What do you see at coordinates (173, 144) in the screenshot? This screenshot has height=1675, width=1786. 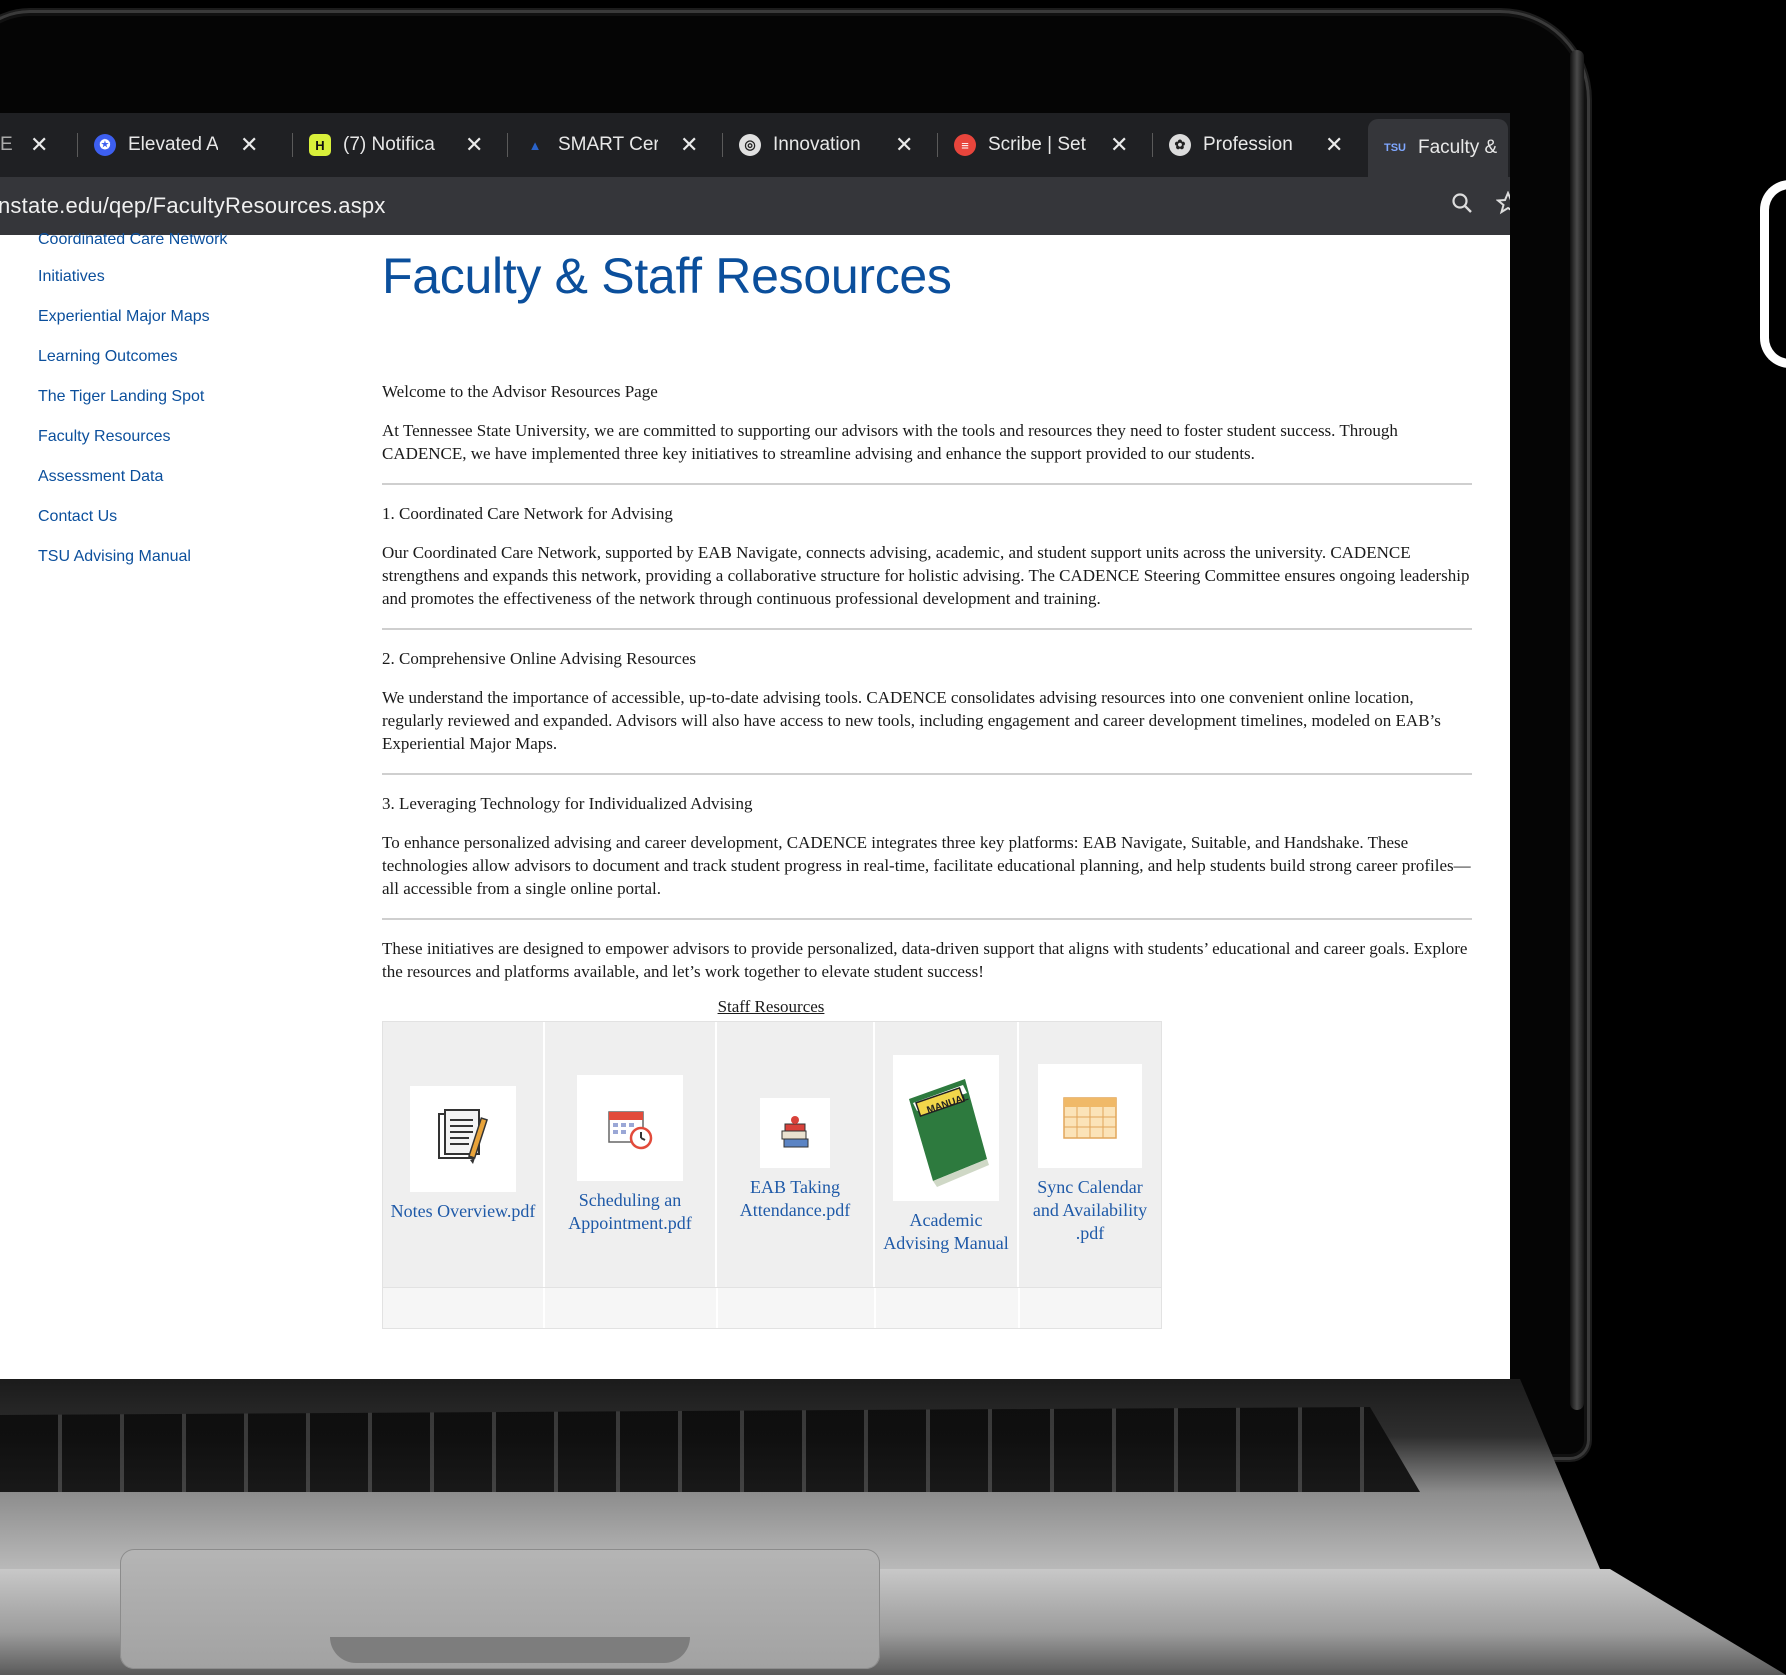 I see `tab-title: Elevated Ac` at bounding box center [173, 144].